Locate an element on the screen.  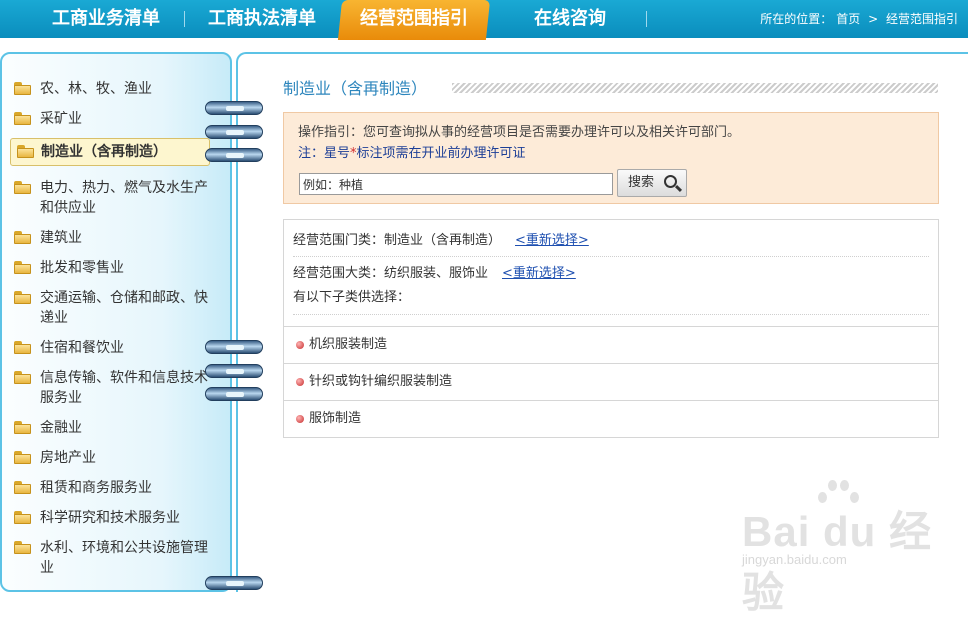
sidebar-item-label: 住宿和餐饮业 is located at coordinates (82, 348).